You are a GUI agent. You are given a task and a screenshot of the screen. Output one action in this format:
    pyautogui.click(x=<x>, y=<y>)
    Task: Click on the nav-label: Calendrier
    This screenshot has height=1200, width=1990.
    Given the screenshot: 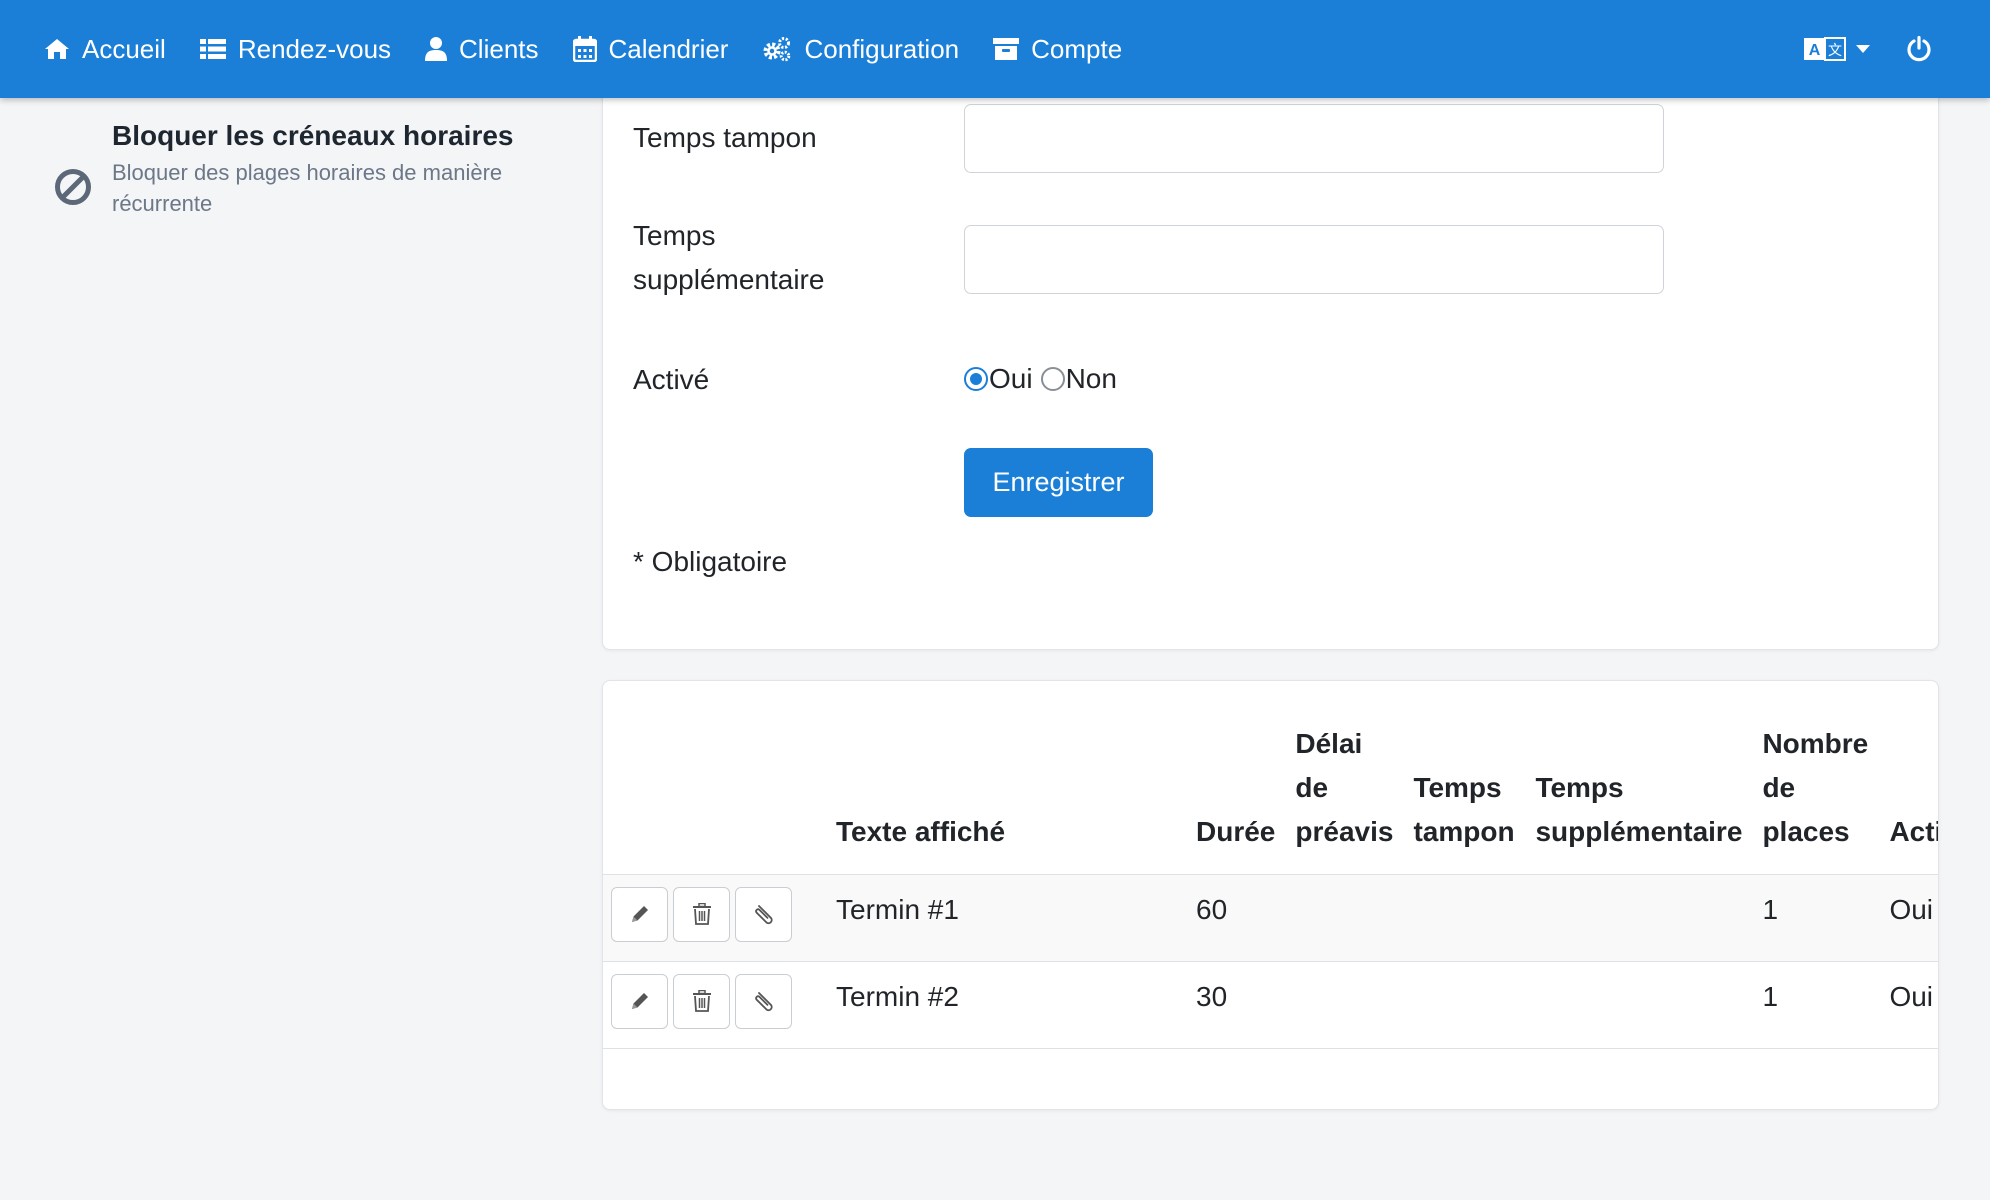 What is the action you would take?
    pyautogui.click(x=668, y=48)
    